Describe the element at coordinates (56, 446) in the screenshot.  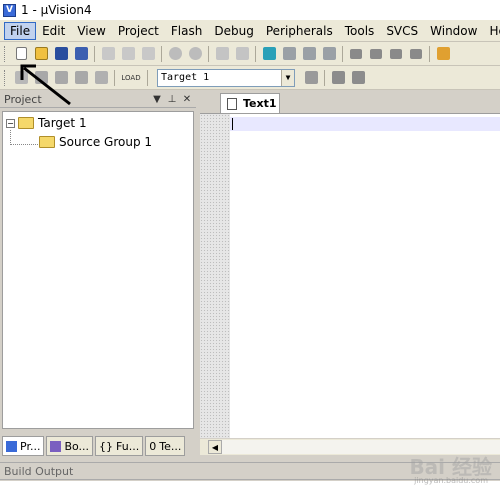
I see `books-tab-icon` at that location.